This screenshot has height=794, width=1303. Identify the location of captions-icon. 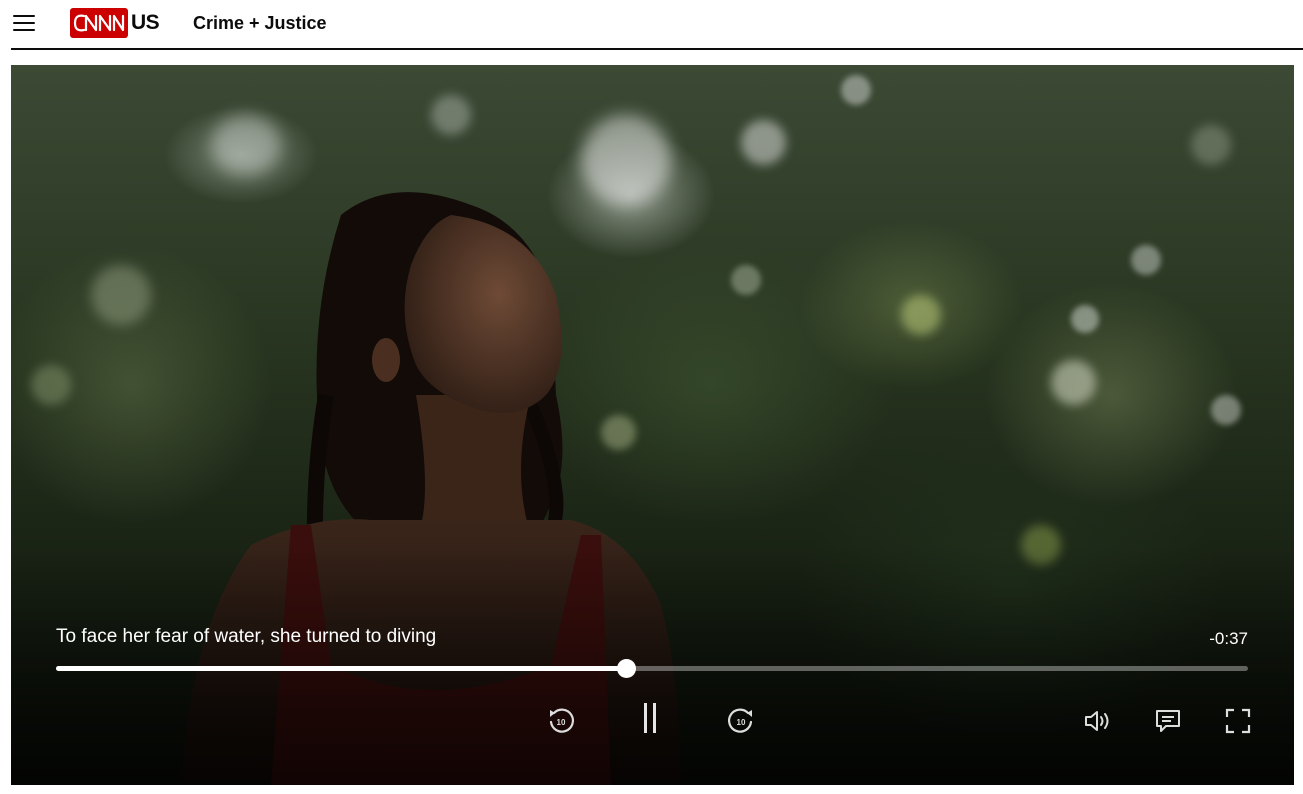
(1168, 721).